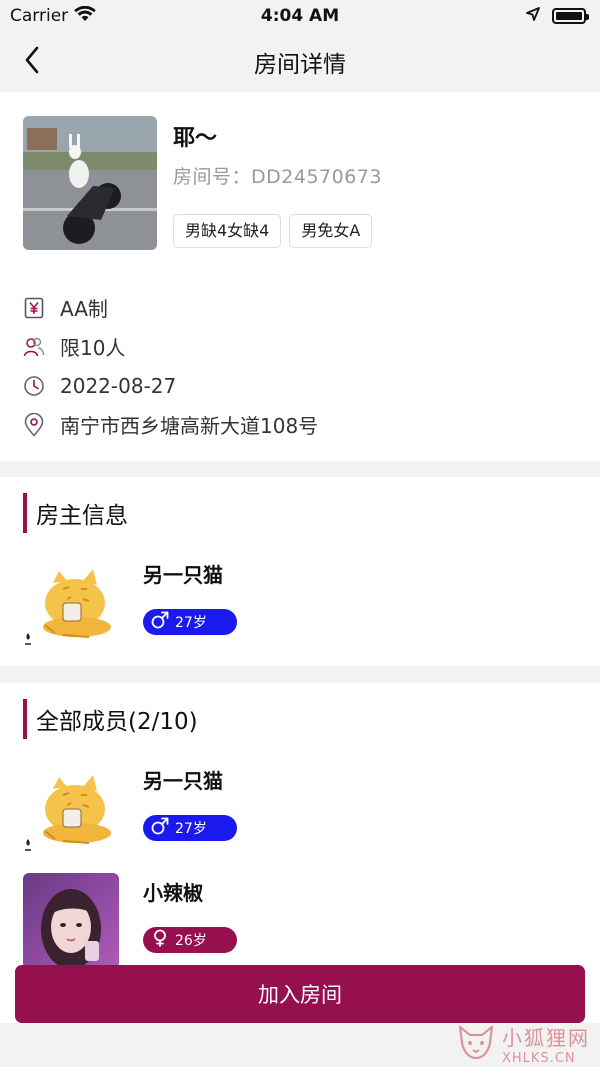  I want to click on info-address: 南宁市西乡塘高新大道108号, so click(170, 424).